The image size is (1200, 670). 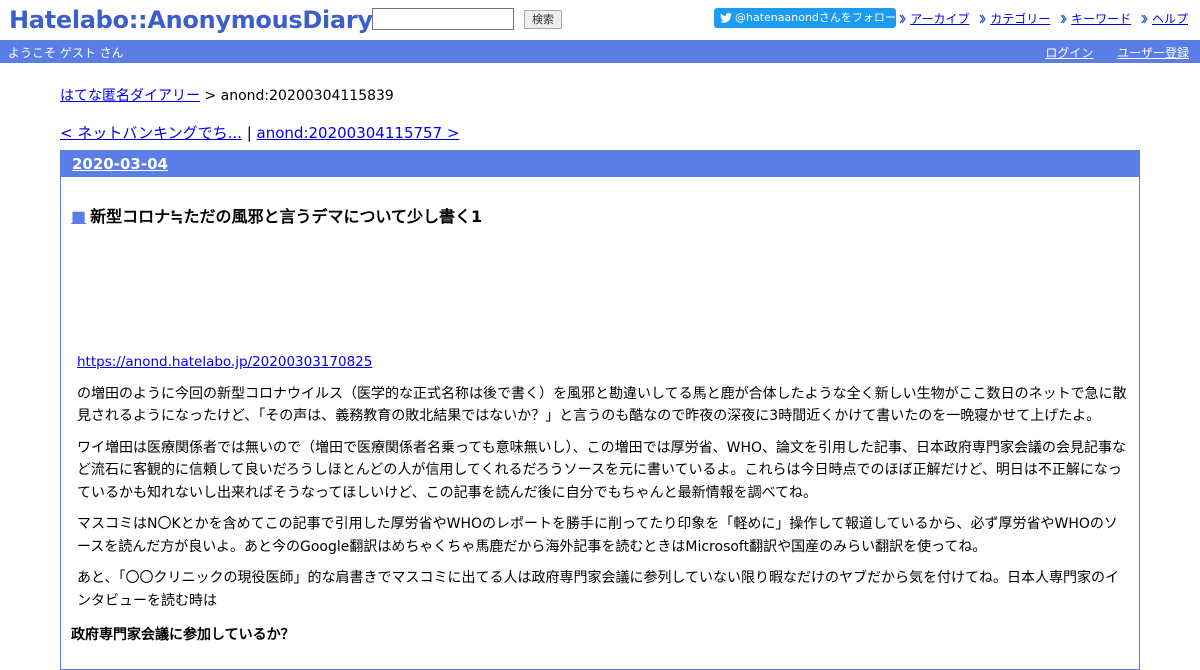 What do you see at coordinates (600, 51) in the screenshot?
I see `user-bar: ようこそ ゲスト さん ログイン ユーザー登録` at bounding box center [600, 51].